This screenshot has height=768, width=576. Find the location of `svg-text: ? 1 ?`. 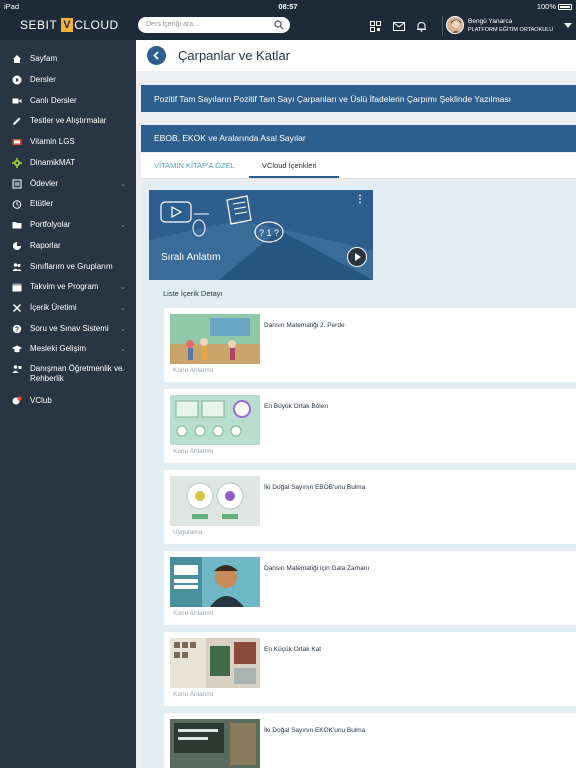

svg-text: ? 1 ? is located at coordinates (269, 233).